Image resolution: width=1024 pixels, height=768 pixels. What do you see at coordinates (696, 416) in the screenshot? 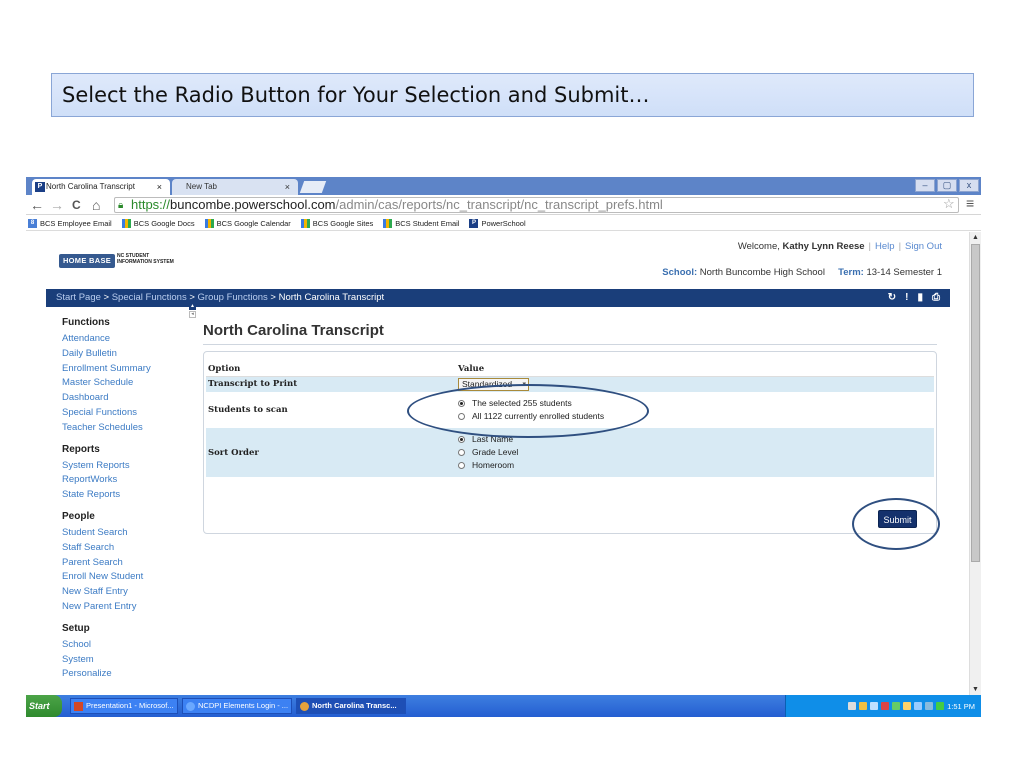
I see `radio-all-enrolled: All 1122 currently enrolled students` at bounding box center [696, 416].